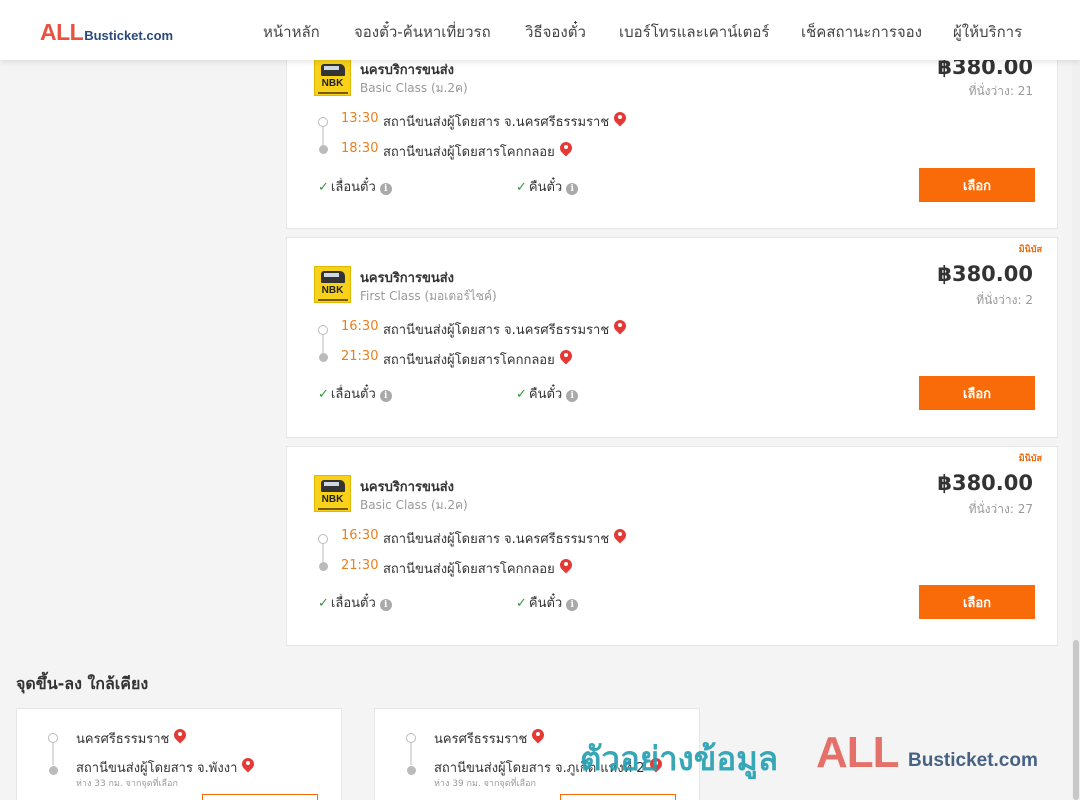  What do you see at coordinates (428, 296) in the screenshot?
I see `bus-class: First Class (มอเตอร์ไซค์)` at bounding box center [428, 296].